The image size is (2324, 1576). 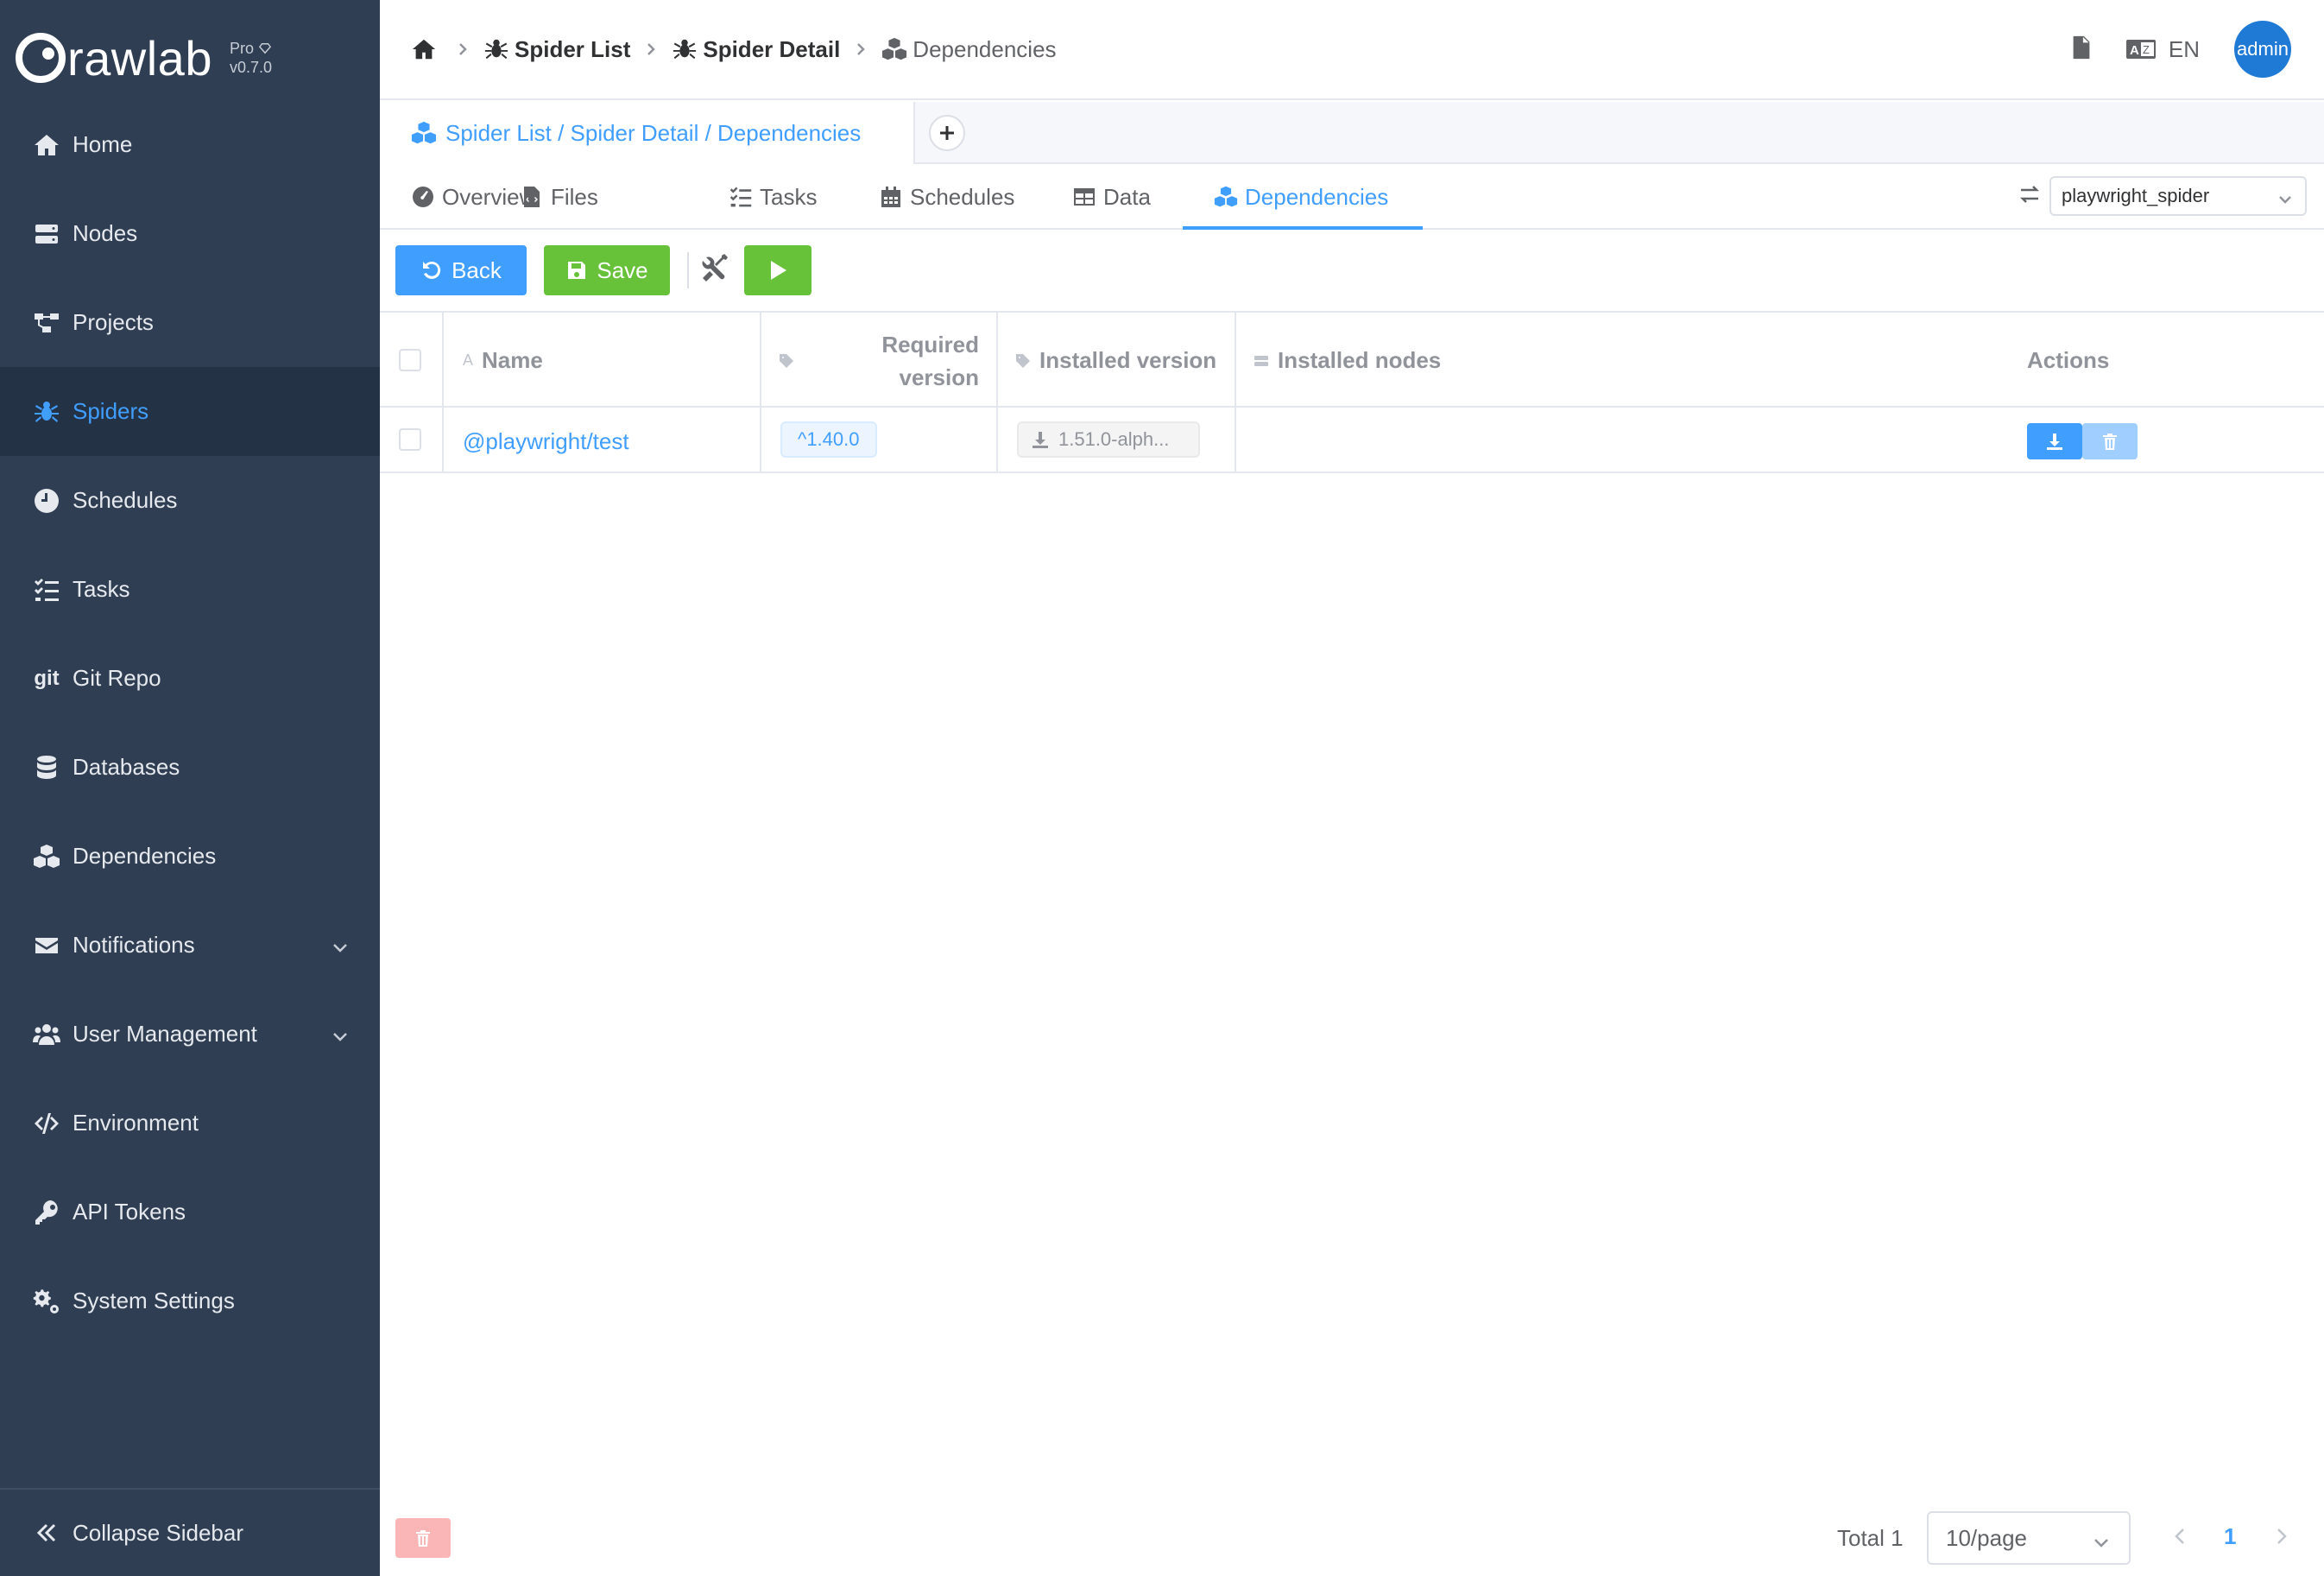 I want to click on bulk-delete-button, so click(x=423, y=1538).